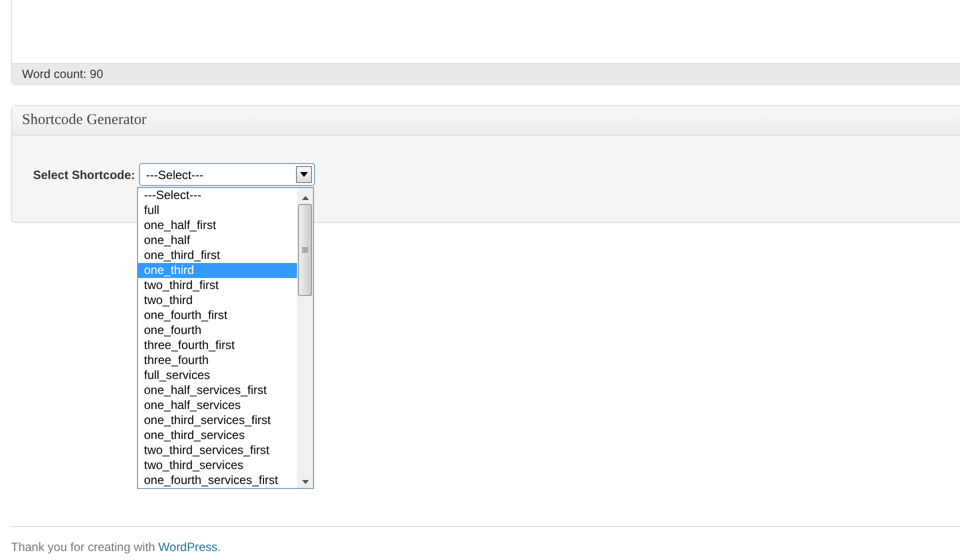  Describe the element at coordinates (217, 390) in the screenshot. I see `dropdown-option: one_half_services_first` at that location.